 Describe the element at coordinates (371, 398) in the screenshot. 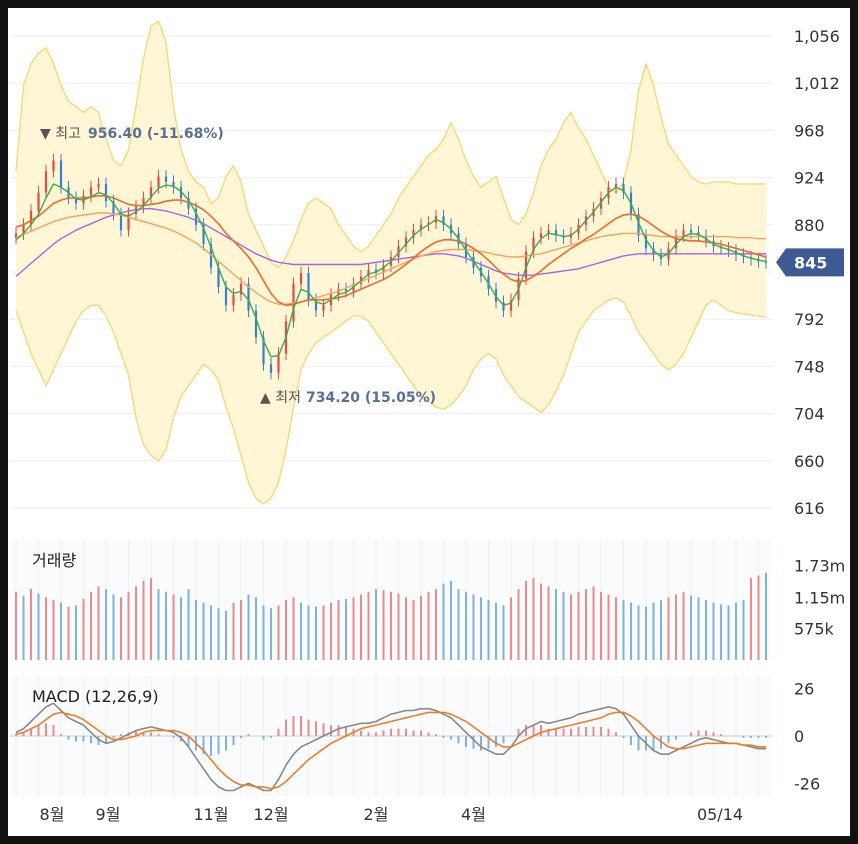

I see `low-annotation-value: 734.20 (15.05%)` at that location.